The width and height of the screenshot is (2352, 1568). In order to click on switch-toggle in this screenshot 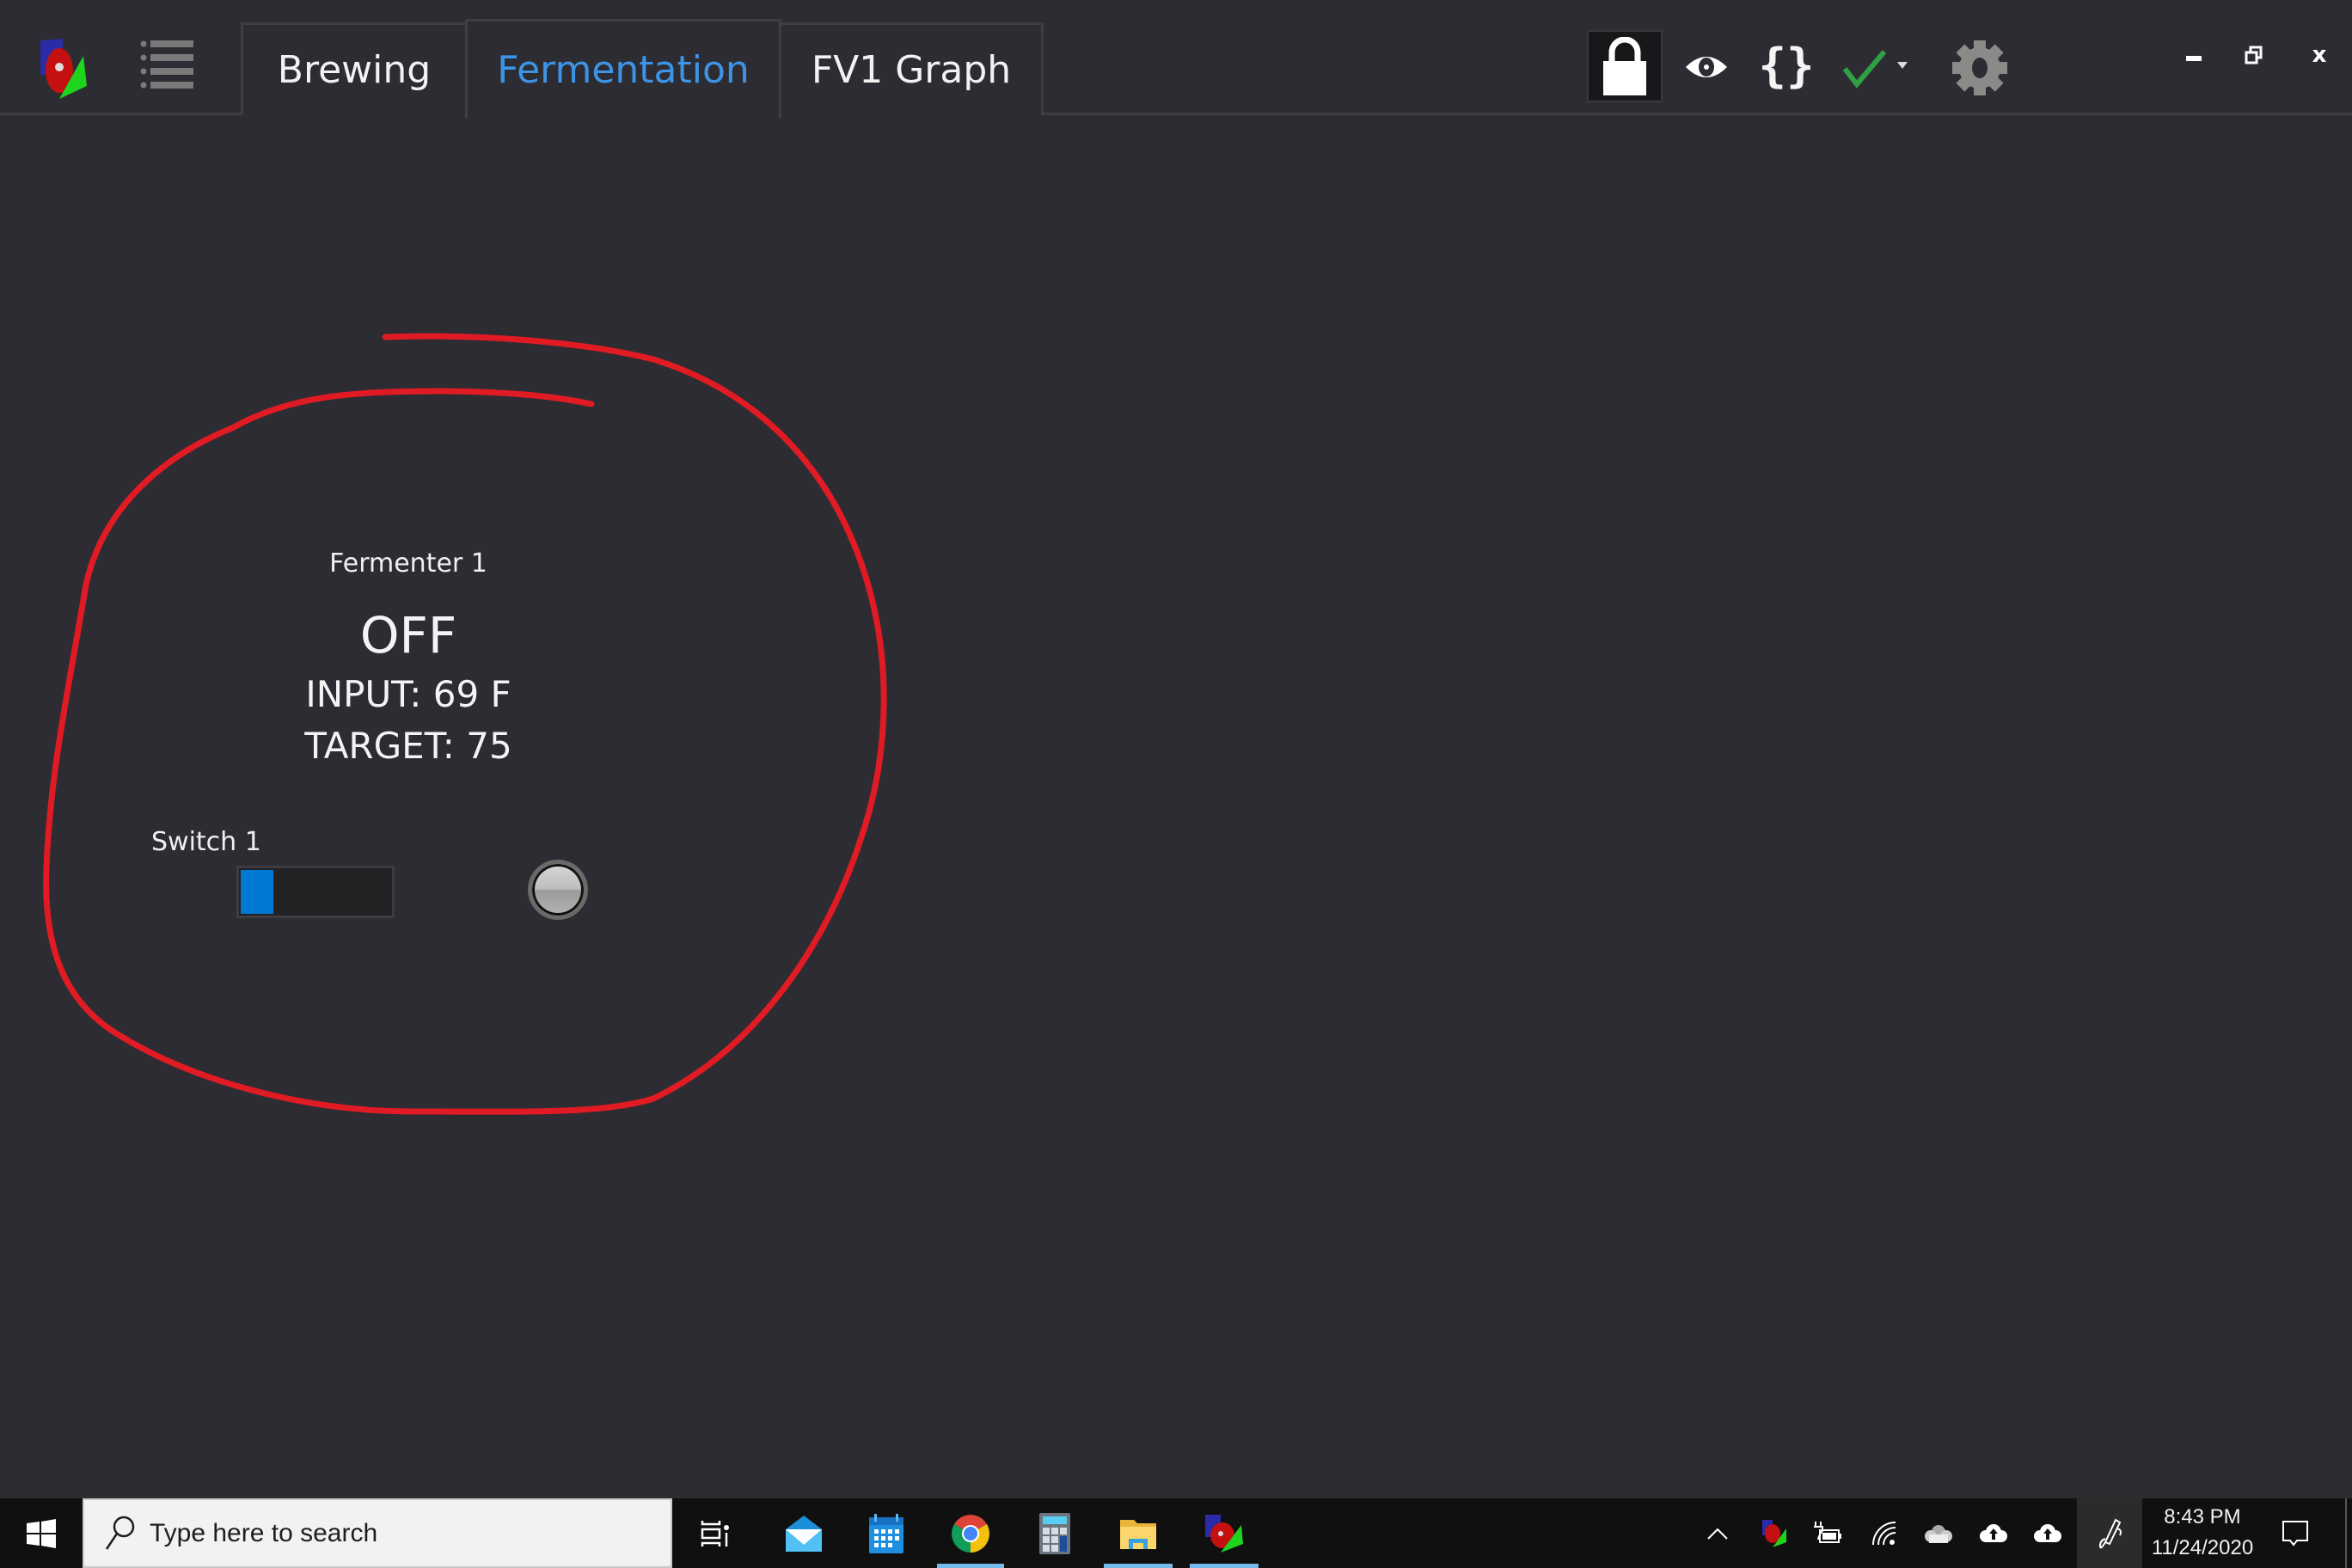, I will do `click(315, 892)`.